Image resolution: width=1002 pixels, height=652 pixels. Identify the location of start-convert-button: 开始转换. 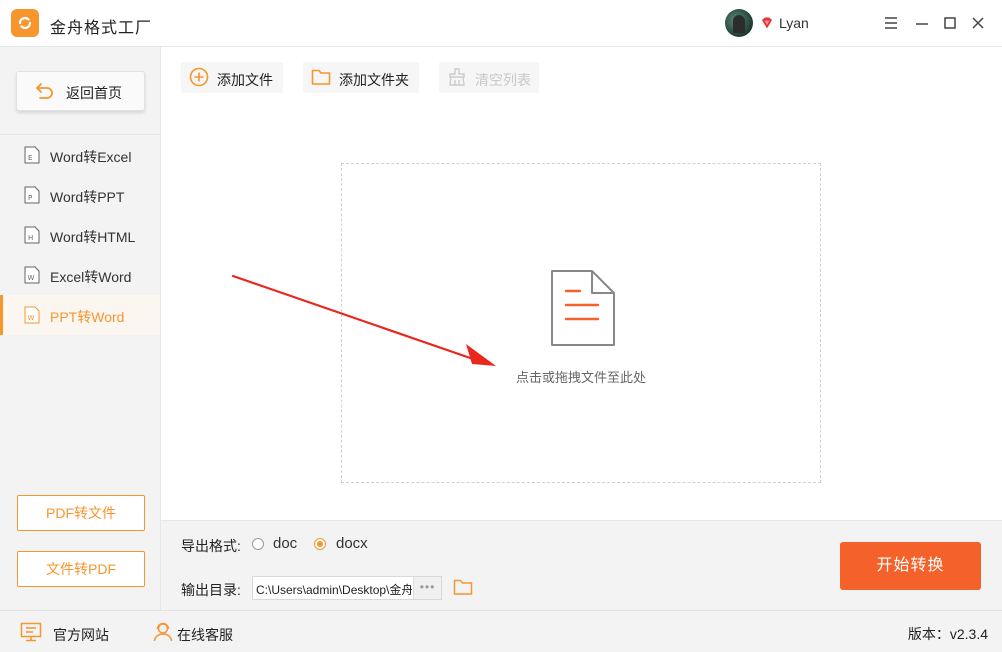
(910, 566).